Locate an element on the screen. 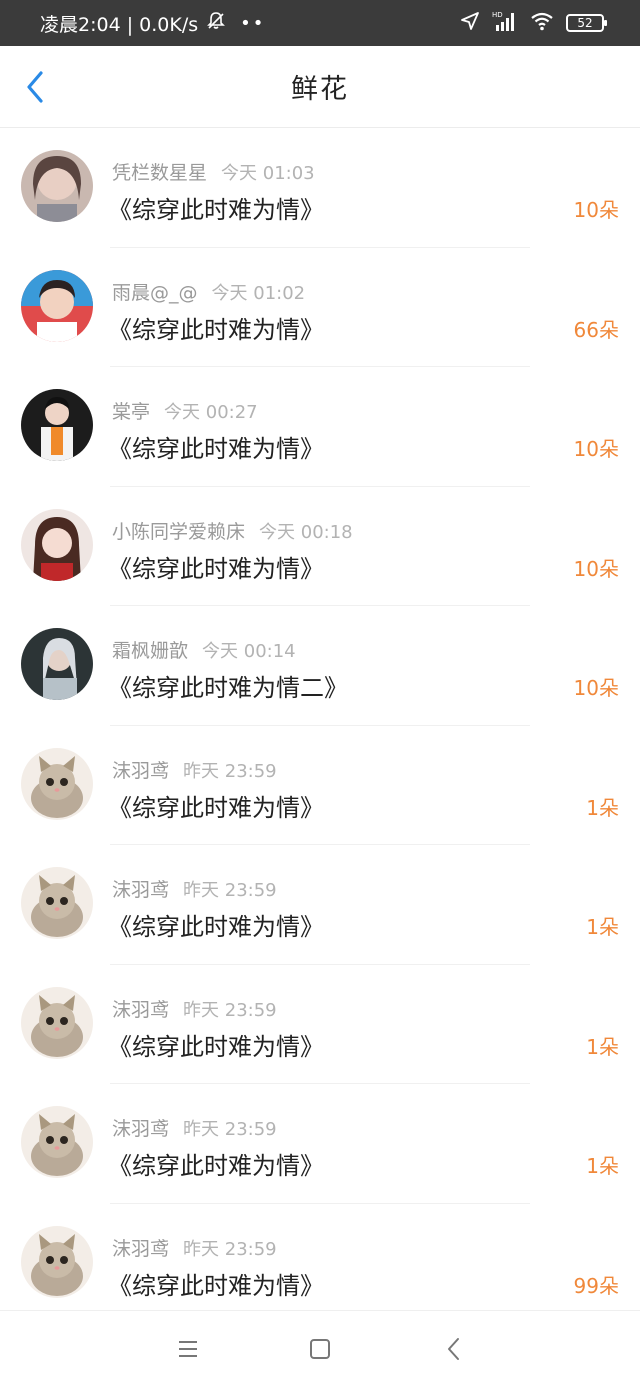 The height and width of the screenshot is (1387, 640). back-button is located at coordinates (35, 87).